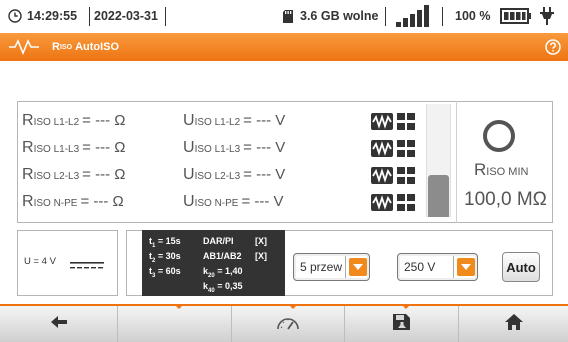  What do you see at coordinates (52, 16) in the screenshot?
I see `status-time: 14:29:55` at bounding box center [52, 16].